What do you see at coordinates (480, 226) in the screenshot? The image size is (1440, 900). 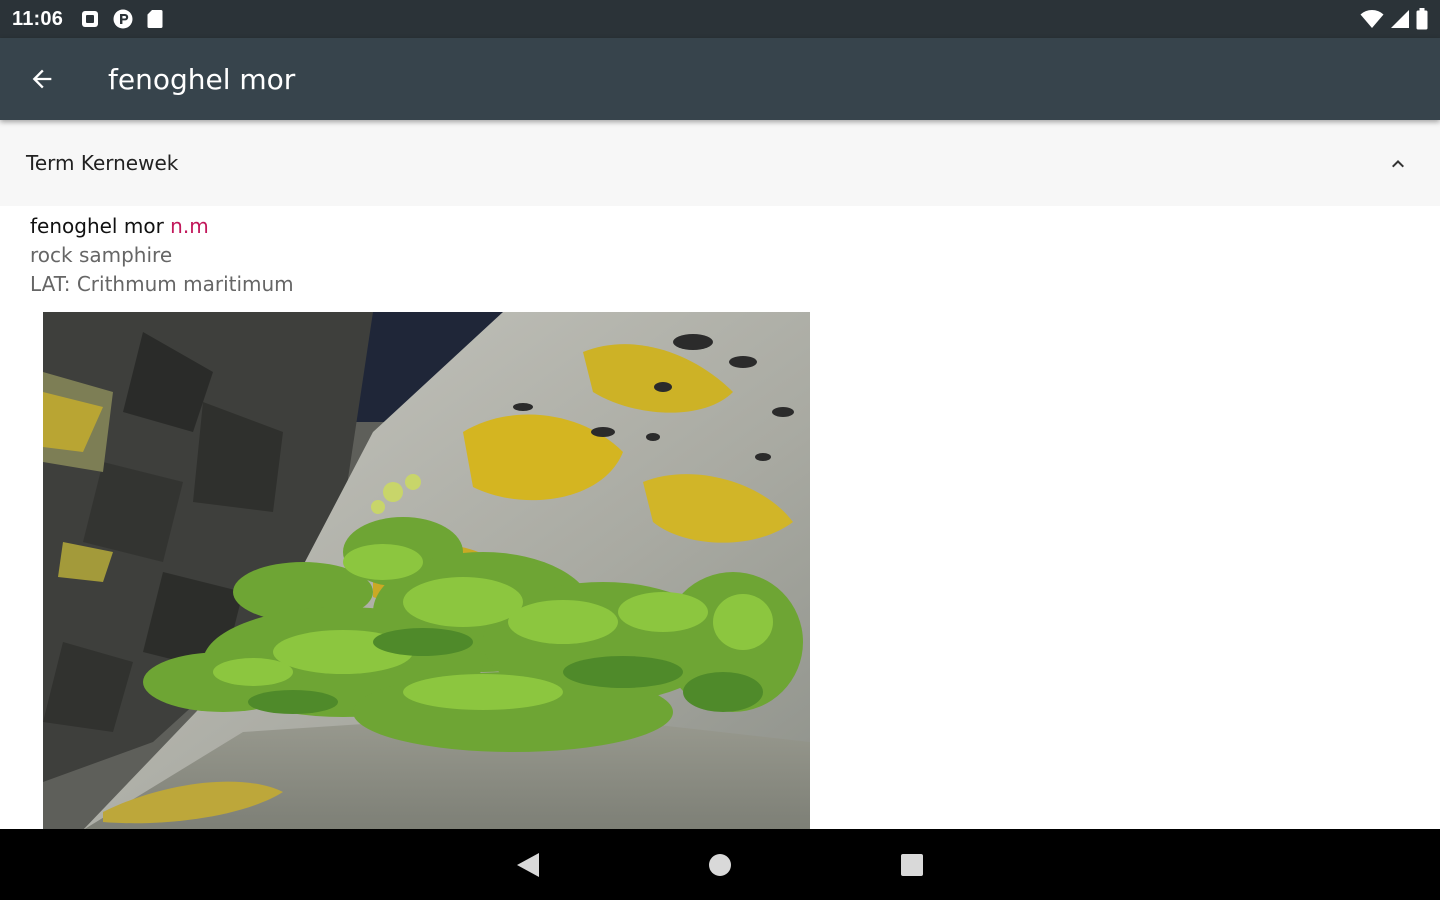 I see `entry-headword-line: fenoghel mor n.m` at bounding box center [480, 226].